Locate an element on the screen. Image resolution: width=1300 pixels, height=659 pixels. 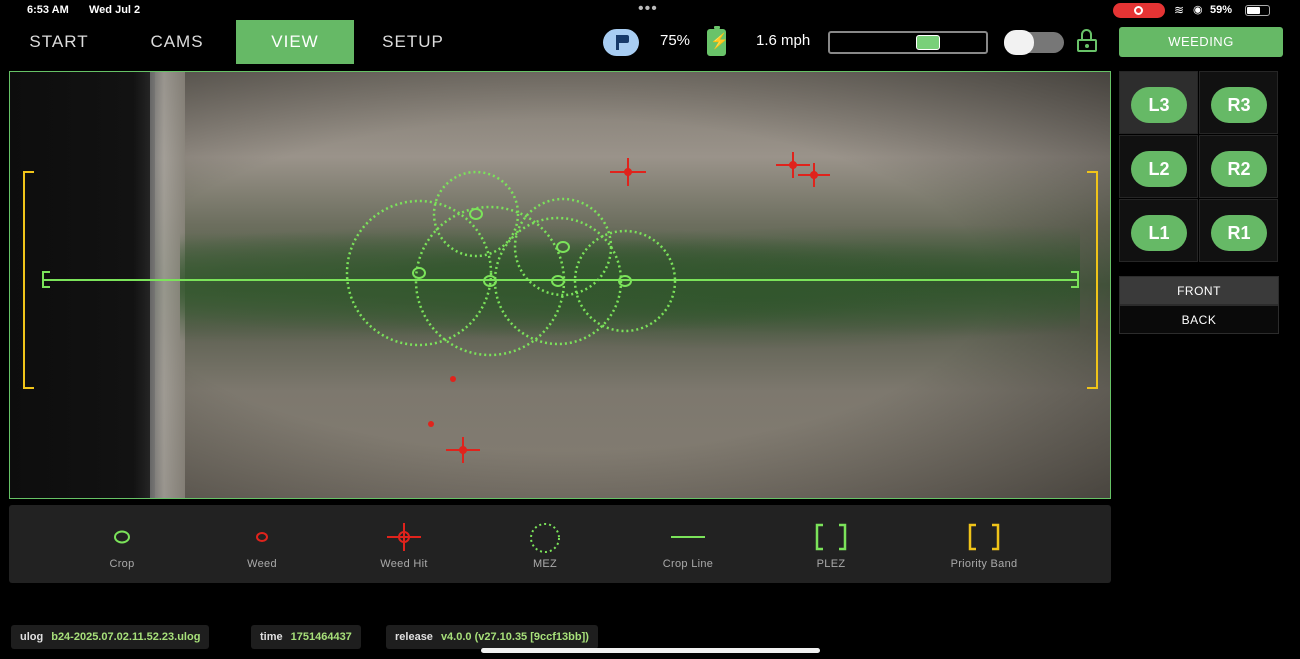
lane-r2-cell: R2 is located at coordinates (1238, 166).